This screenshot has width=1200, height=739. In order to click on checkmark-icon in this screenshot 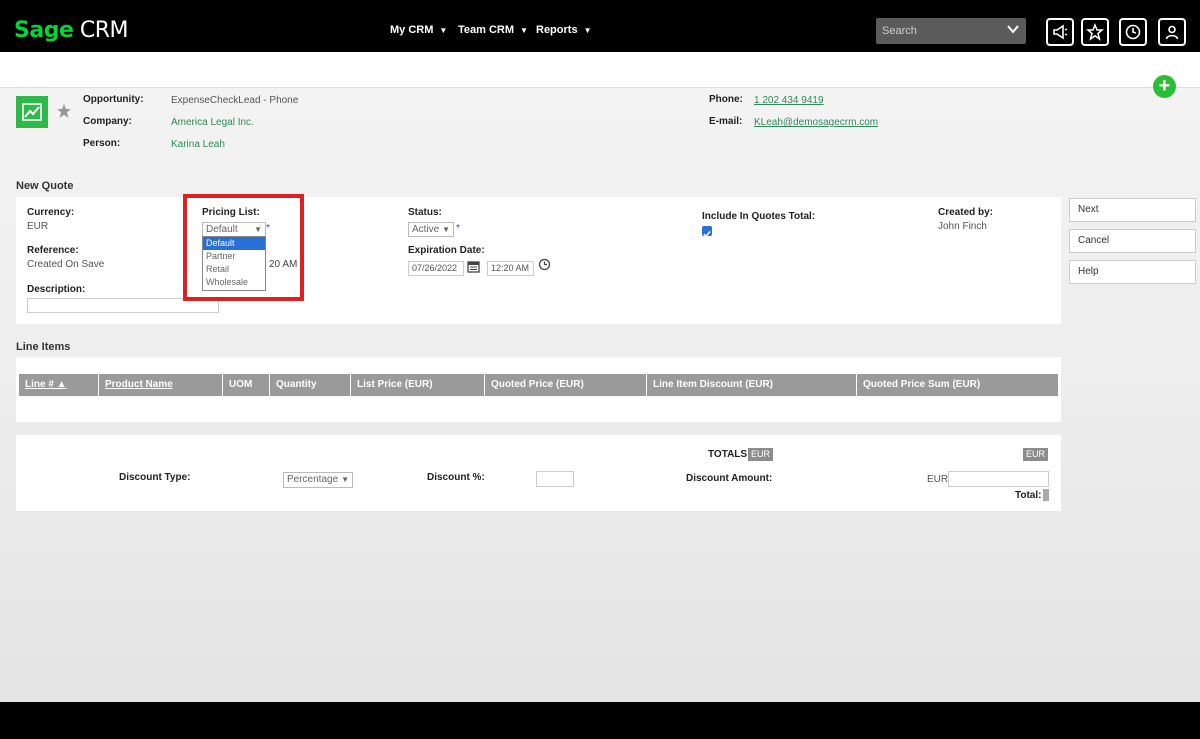, I will do `click(707, 234)`.